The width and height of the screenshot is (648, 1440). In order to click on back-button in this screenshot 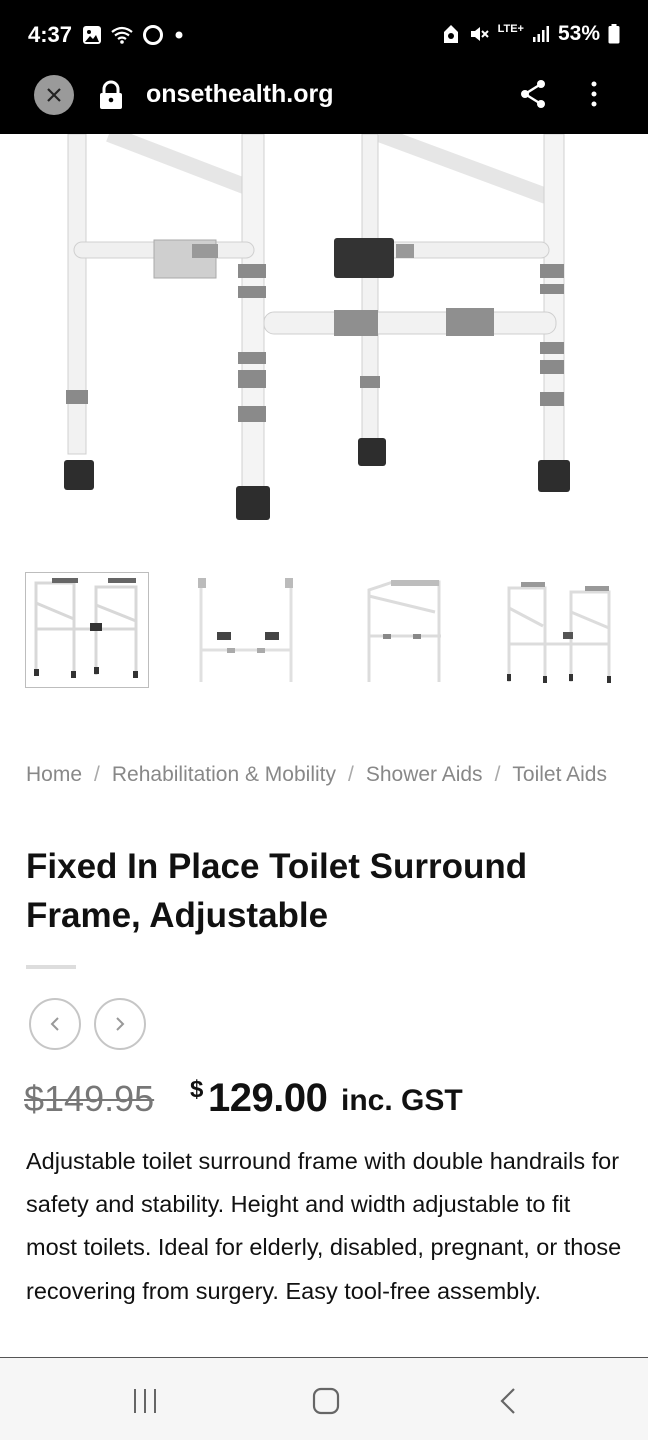, I will do `click(509, 1403)`.